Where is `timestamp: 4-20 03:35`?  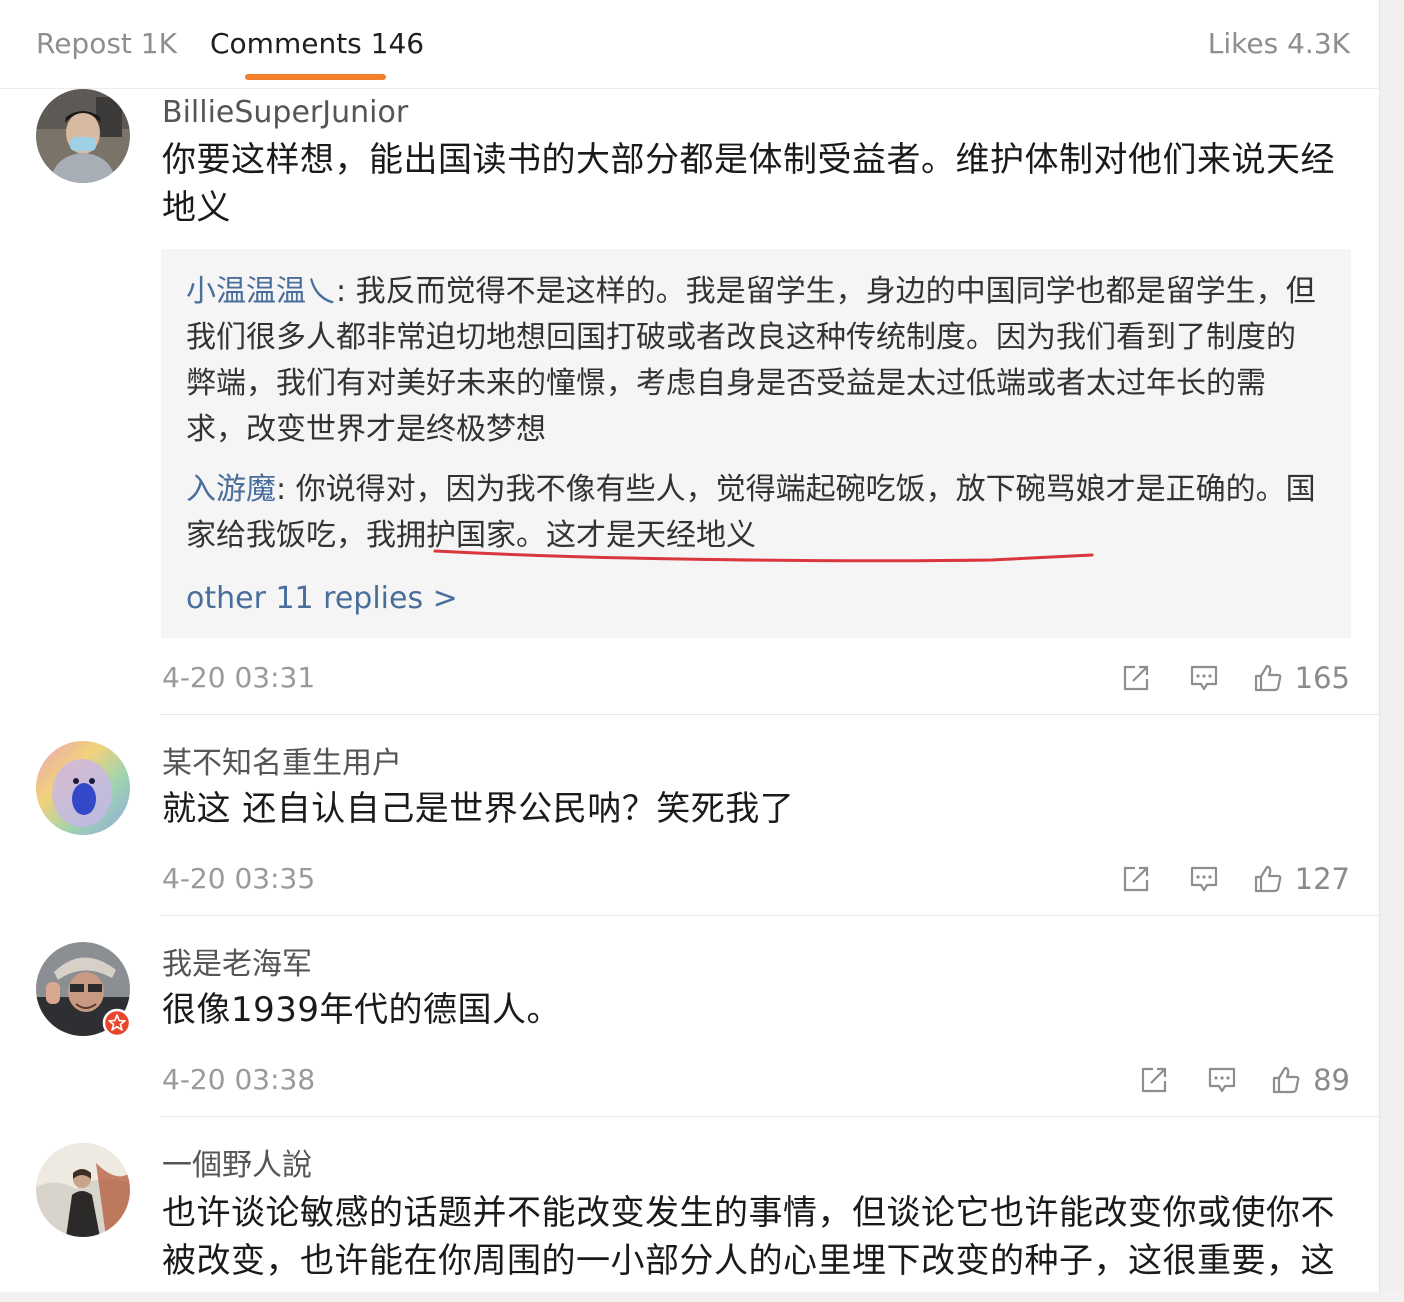 timestamp: 4-20 03:35 is located at coordinates (239, 878).